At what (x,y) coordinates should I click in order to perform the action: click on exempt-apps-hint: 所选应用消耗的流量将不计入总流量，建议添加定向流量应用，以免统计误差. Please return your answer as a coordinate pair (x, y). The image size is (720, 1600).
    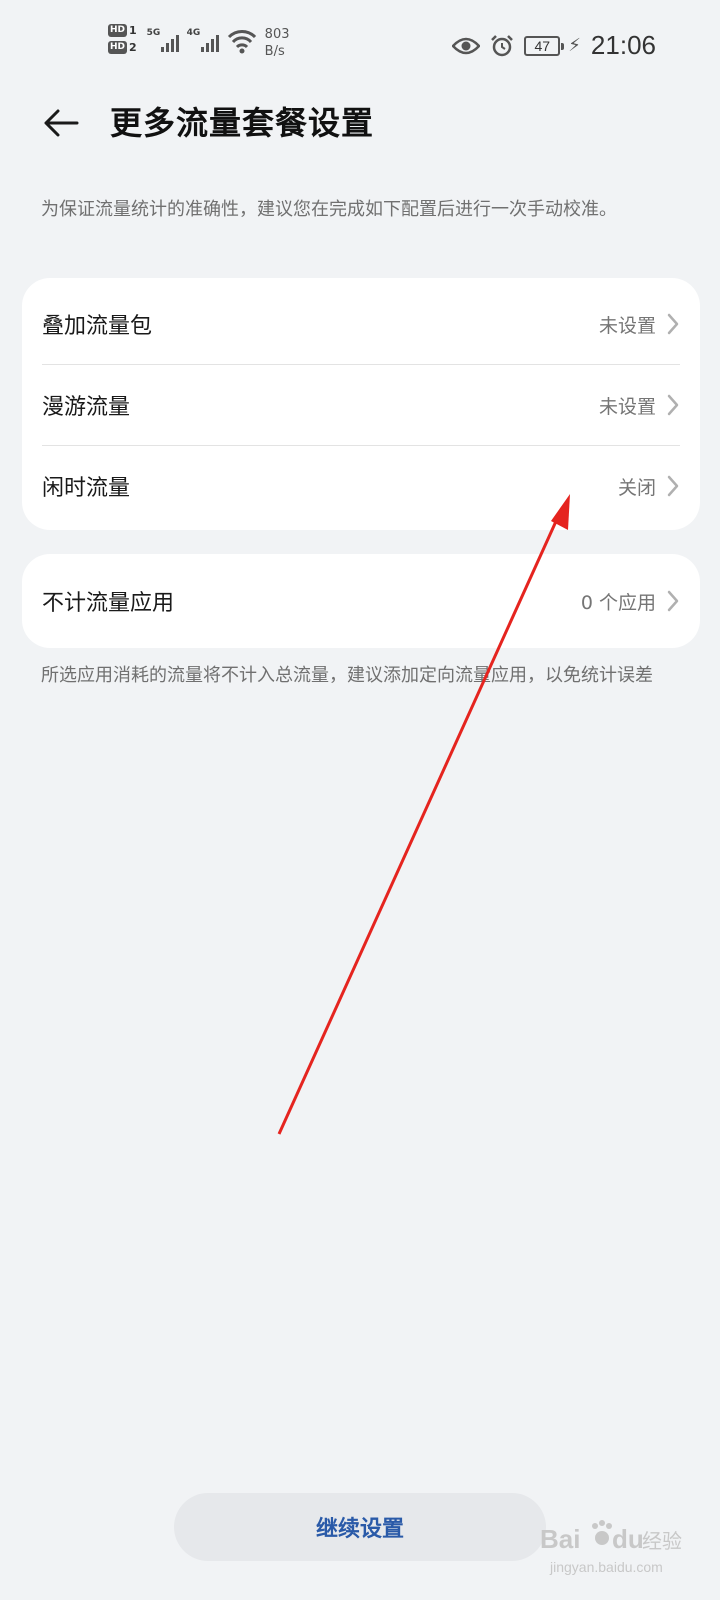
    Looking at the image, I should click on (347, 675).